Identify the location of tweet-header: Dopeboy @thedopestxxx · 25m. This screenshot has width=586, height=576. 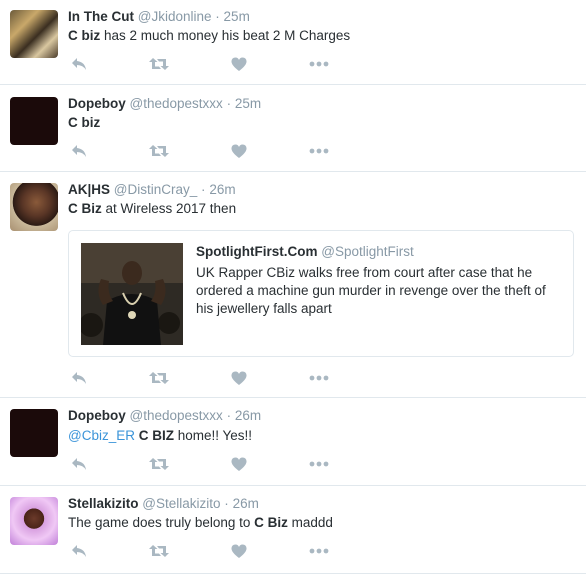
(164, 103).